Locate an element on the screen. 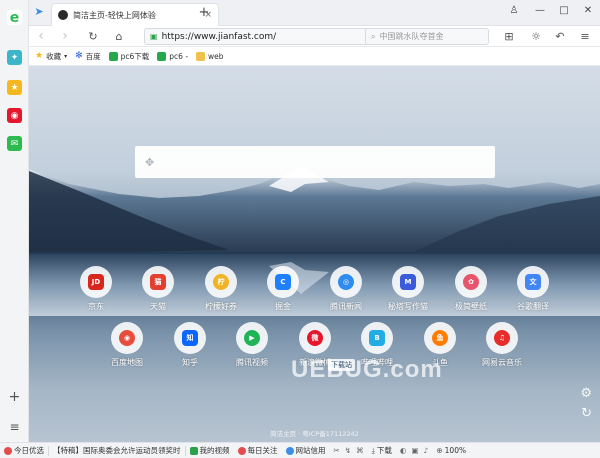  folder-icon is located at coordinates (201, 56).